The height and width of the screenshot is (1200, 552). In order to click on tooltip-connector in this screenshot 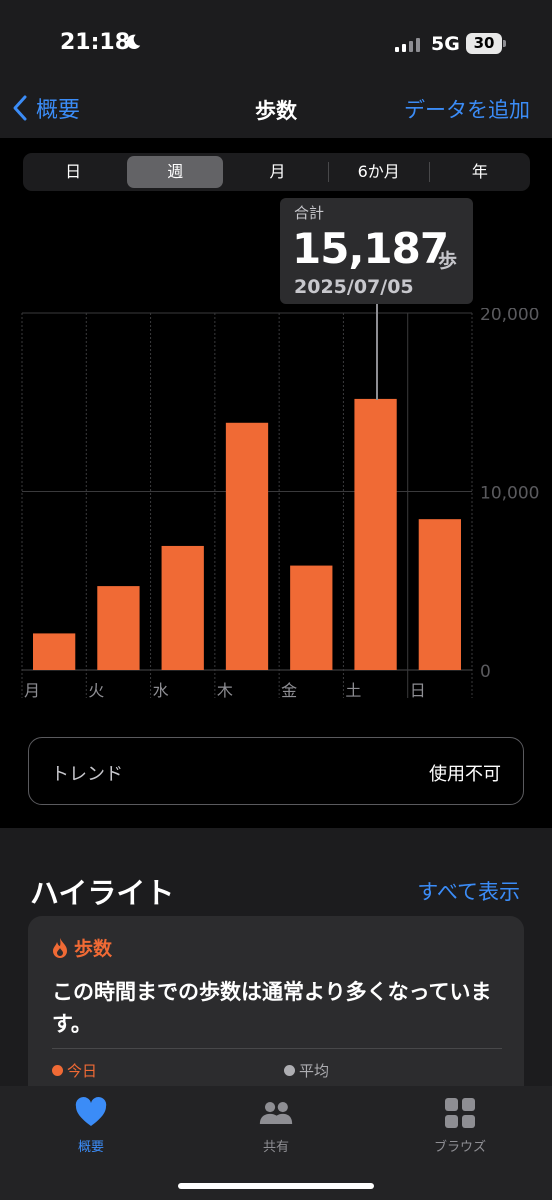, I will do `click(377, 352)`.